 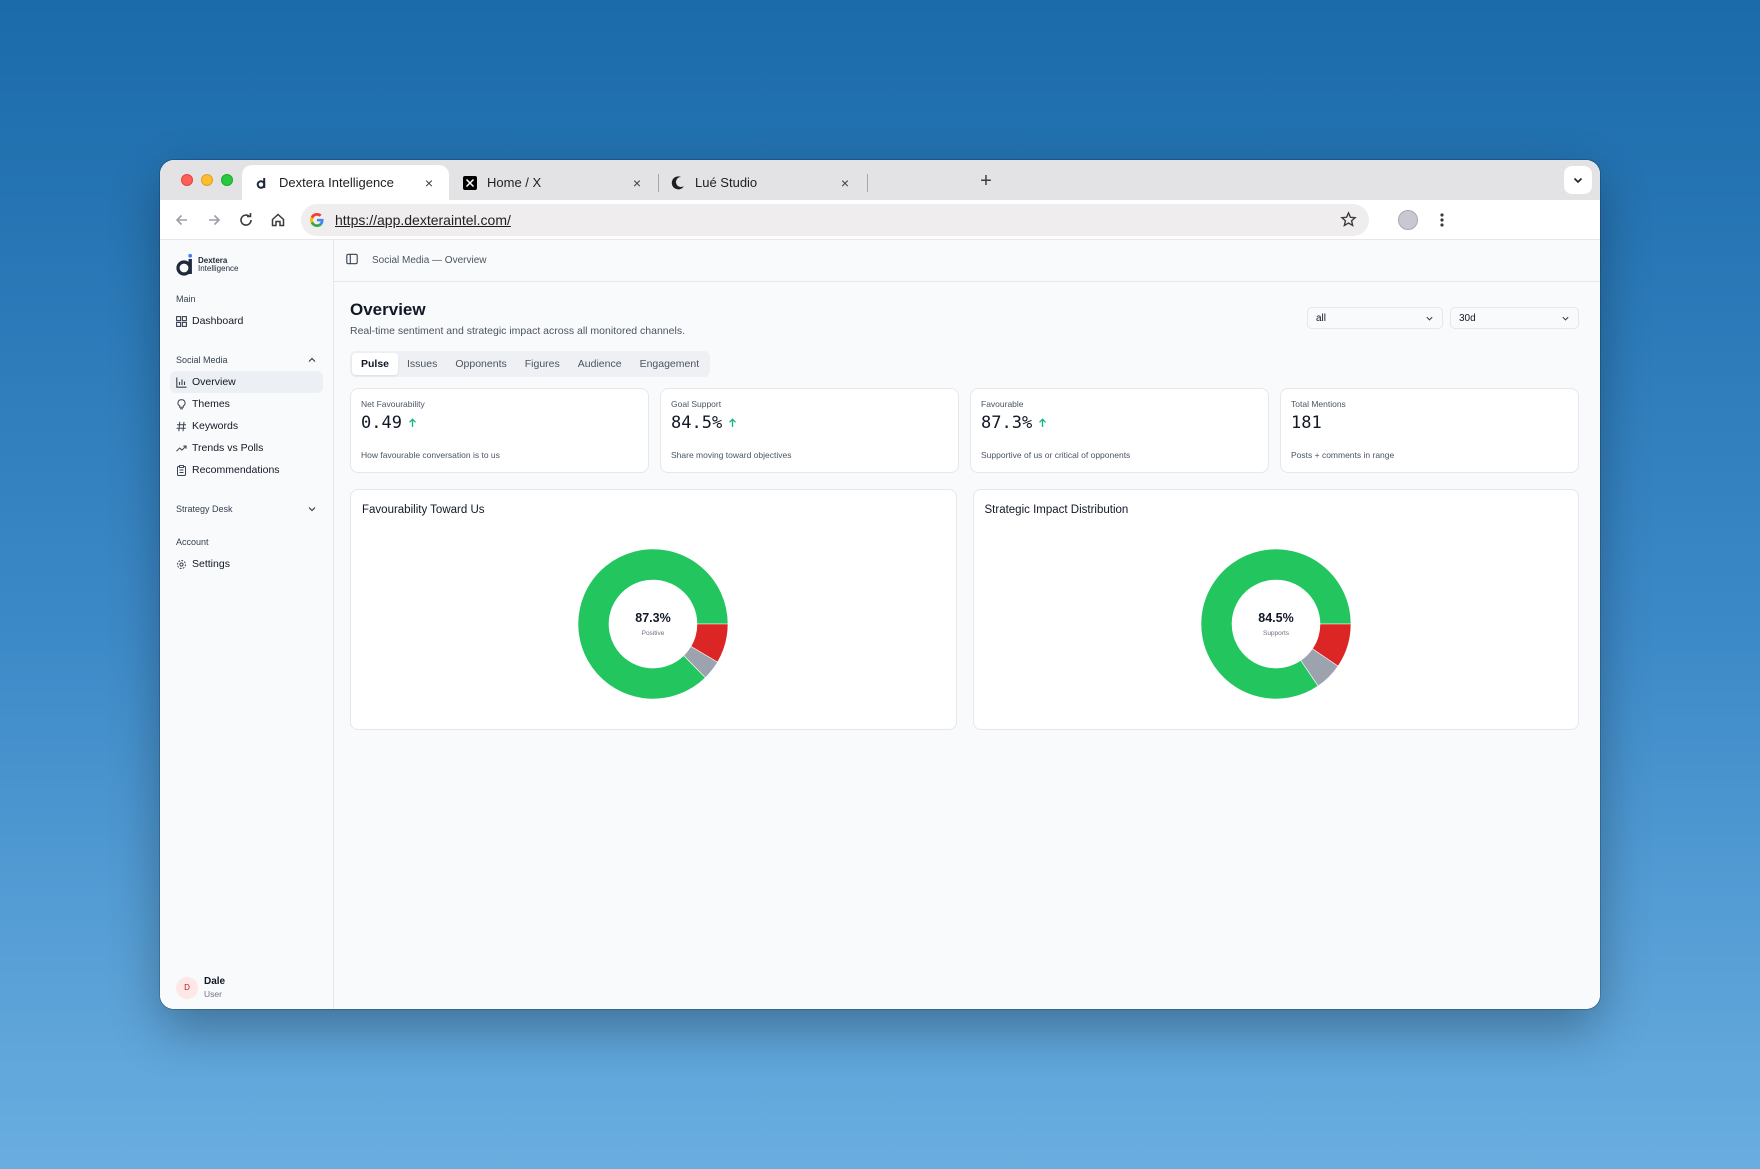 I want to click on section-label-main: Main, so click(x=249, y=299).